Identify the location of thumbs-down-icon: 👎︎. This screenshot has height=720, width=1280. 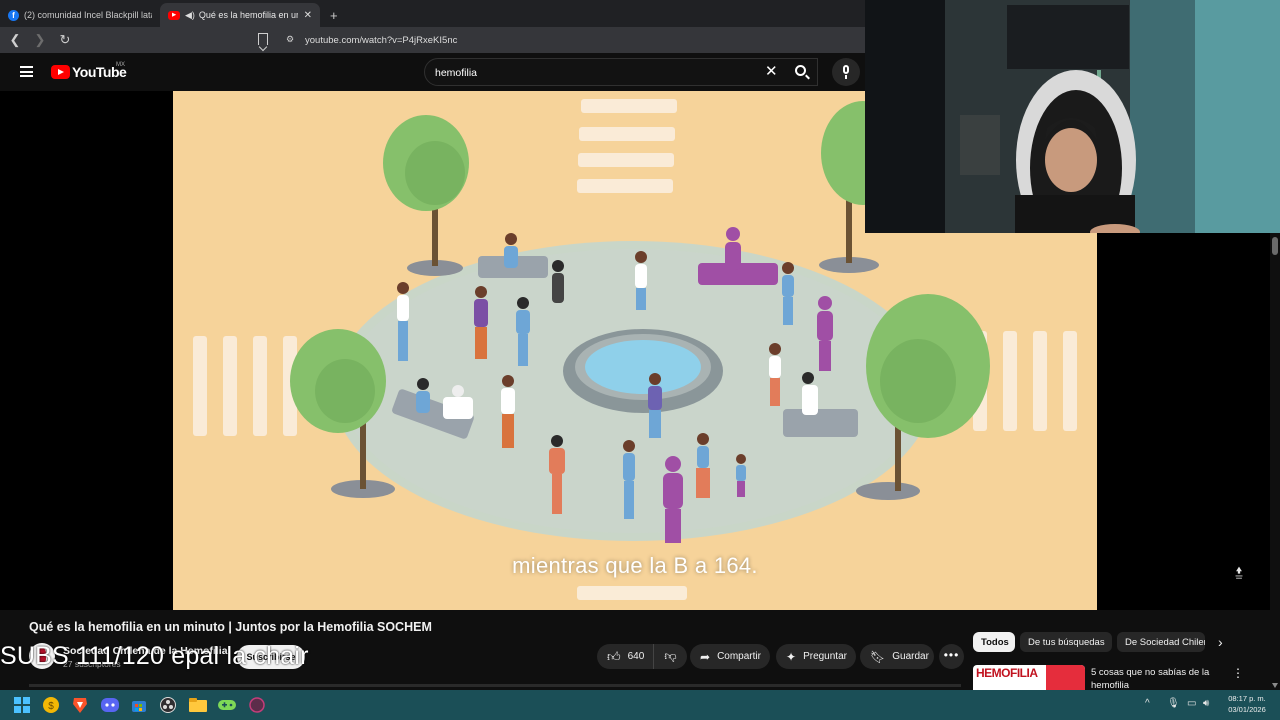
(670, 656).